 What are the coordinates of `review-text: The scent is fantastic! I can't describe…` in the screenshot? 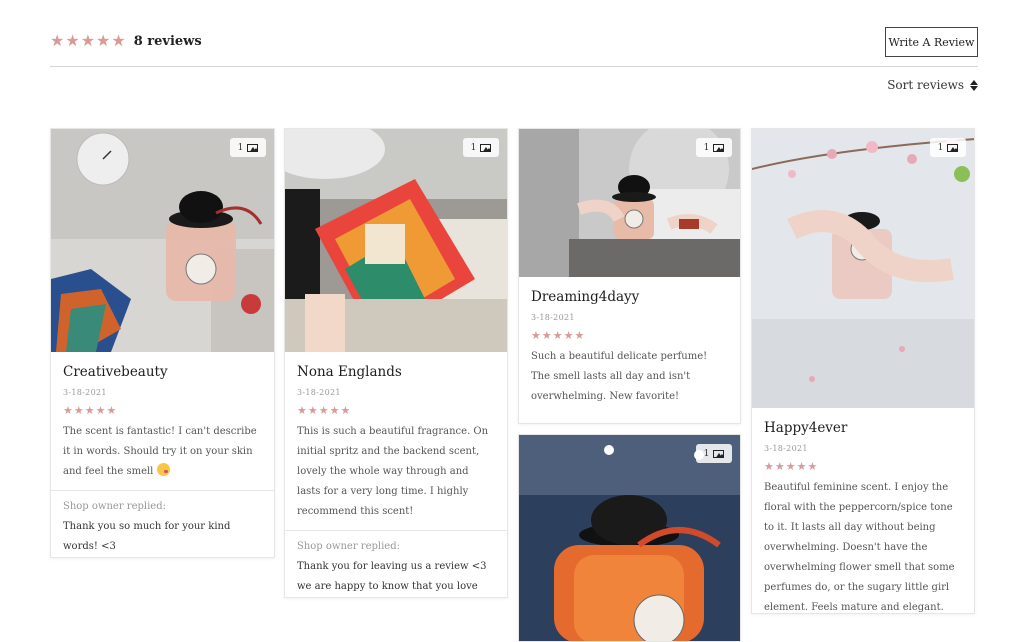 It's located at (160, 451).